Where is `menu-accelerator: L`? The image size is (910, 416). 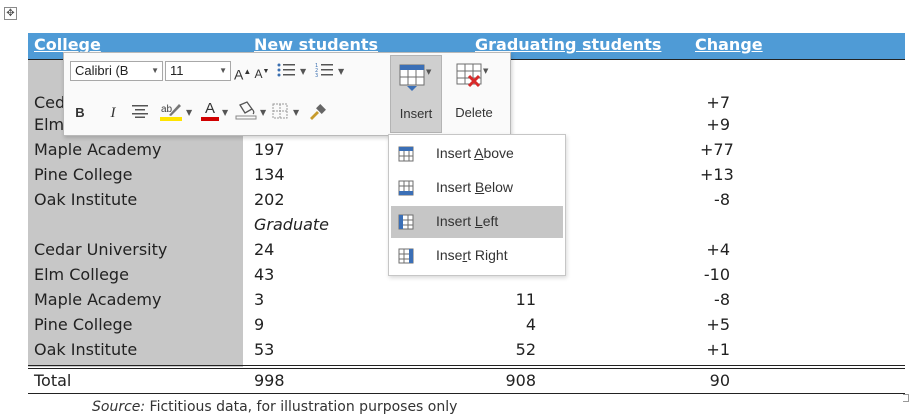
menu-accelerator: L is located at coordinates (478, 221).